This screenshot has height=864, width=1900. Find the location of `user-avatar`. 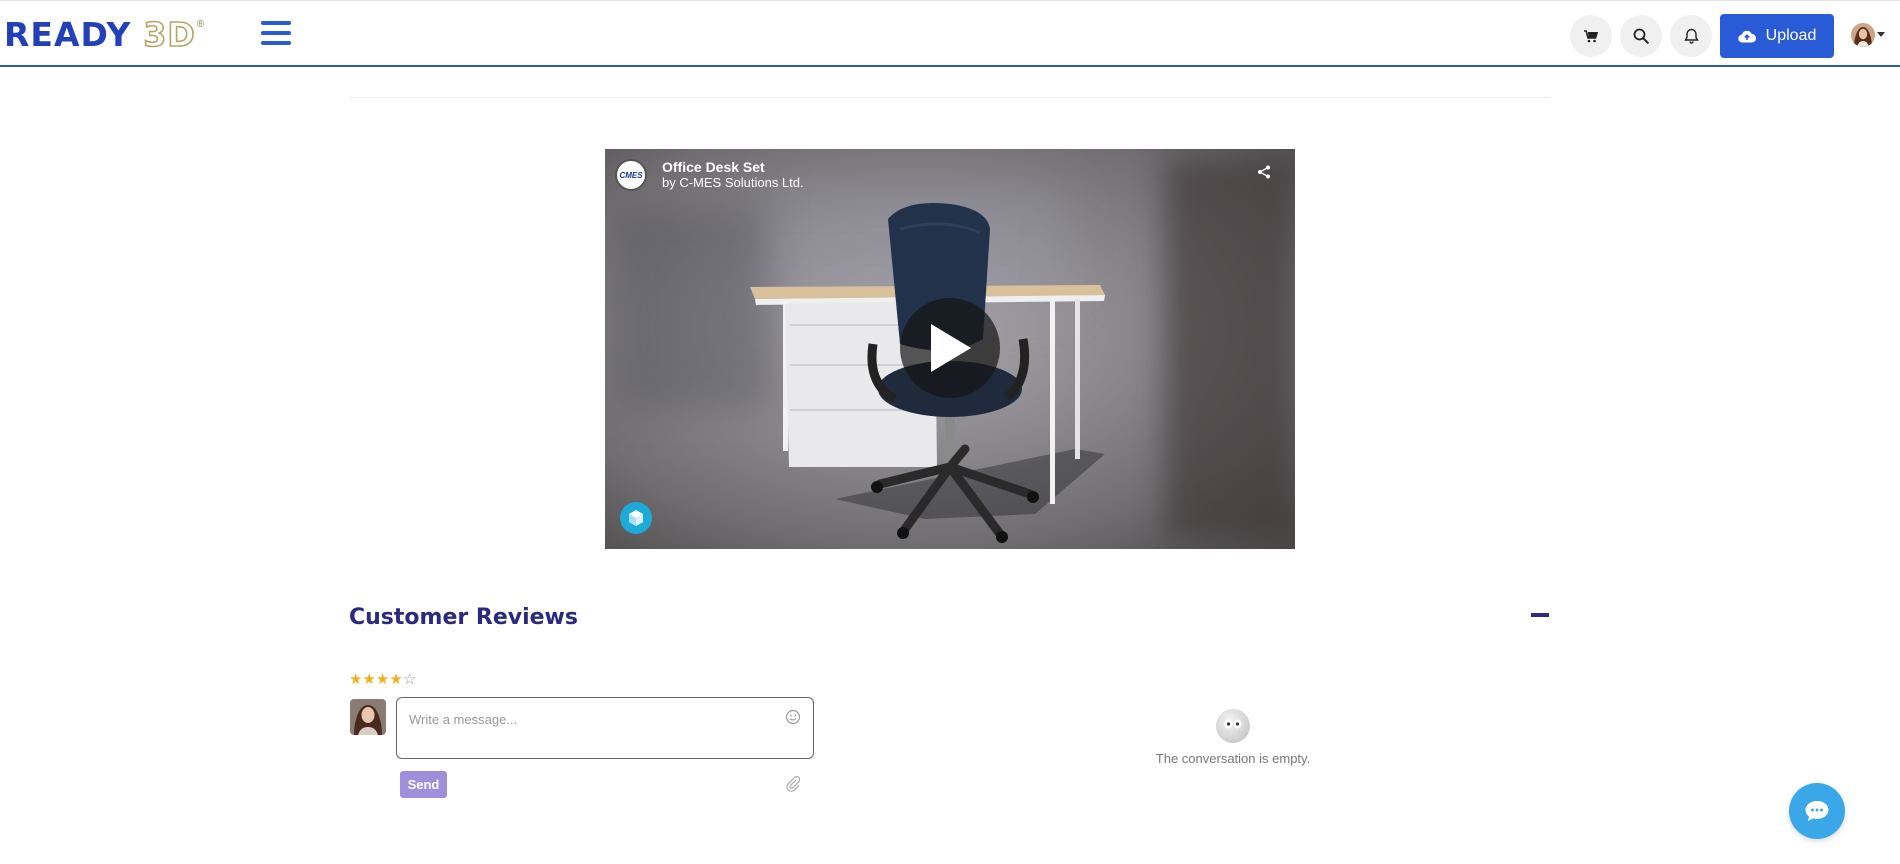

user-avatar is located at coordinates (1863, 35).